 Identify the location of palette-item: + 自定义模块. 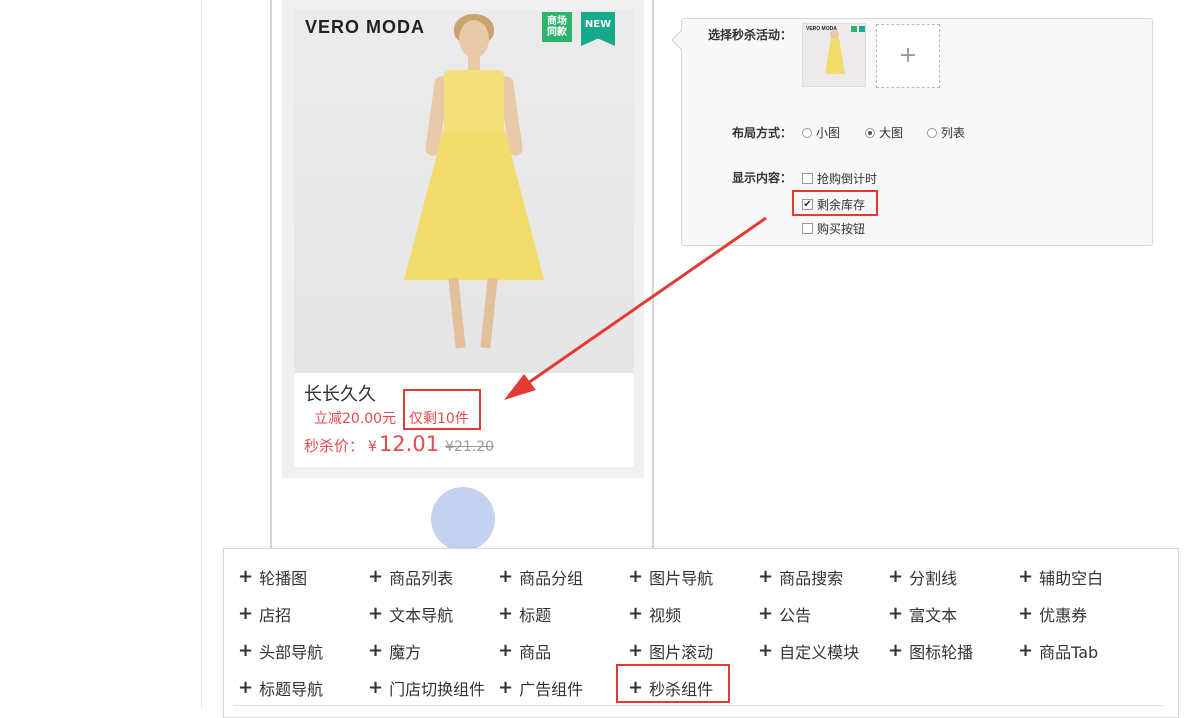
(808, 651).